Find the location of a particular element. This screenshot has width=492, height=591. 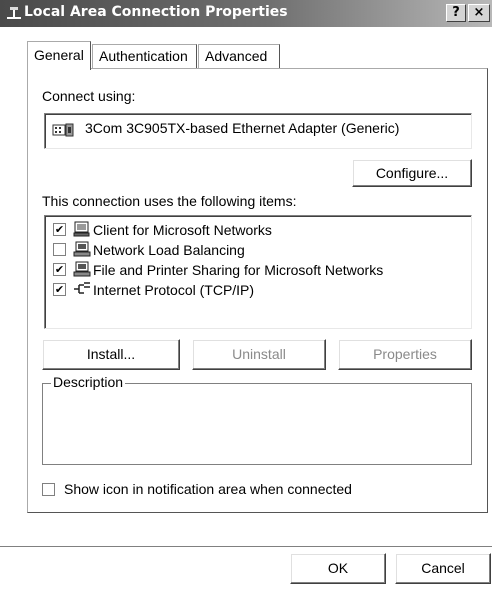

tab-authentication: Authentication is located at coordinates (144, 56).